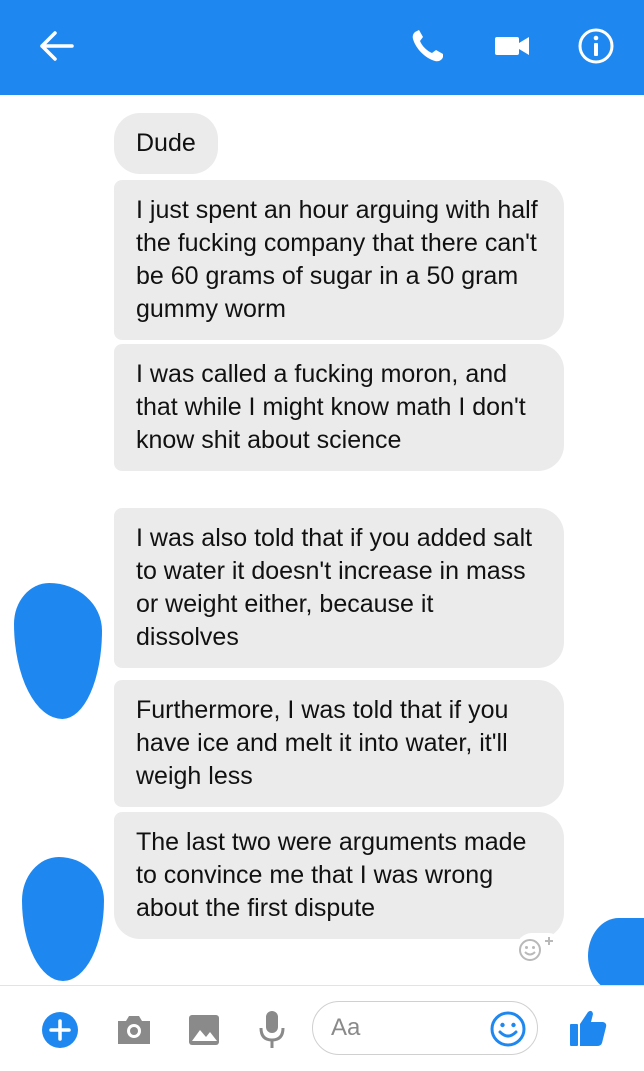 This screenshot has width=644, height=1071. Describe the element at coordinates (58, 46) in the screenshot. I see `arrow-left-icon` at that location.